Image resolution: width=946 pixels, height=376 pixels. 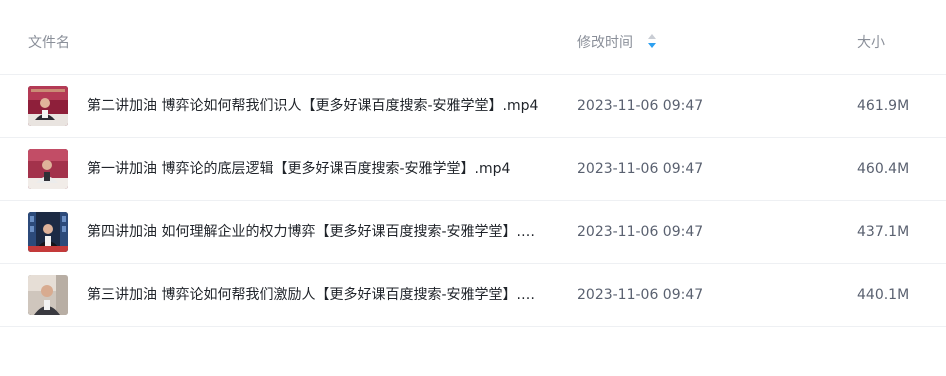 I want to click on sort-updown-icon, so click(x=652, y=41).